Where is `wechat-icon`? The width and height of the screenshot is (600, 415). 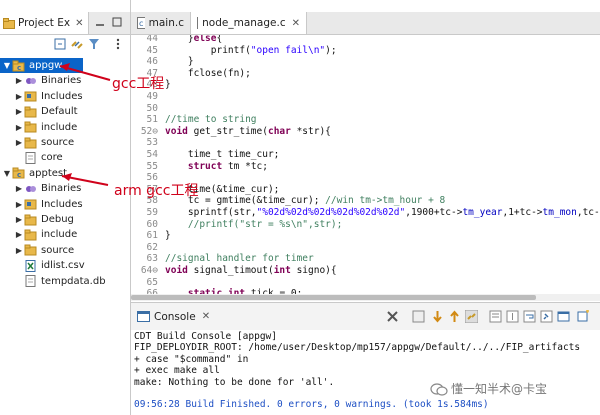
wechat-icon is located at coordinates (439, 389).